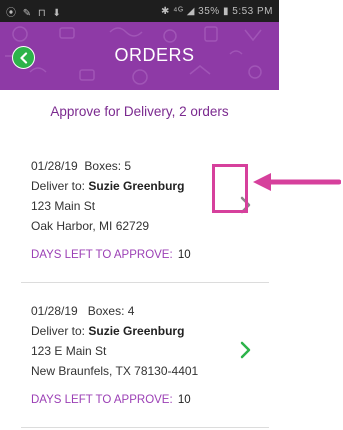 This screenshot has height=430, width=343. I want to click on boxes-count: 5, so click(128, 166).